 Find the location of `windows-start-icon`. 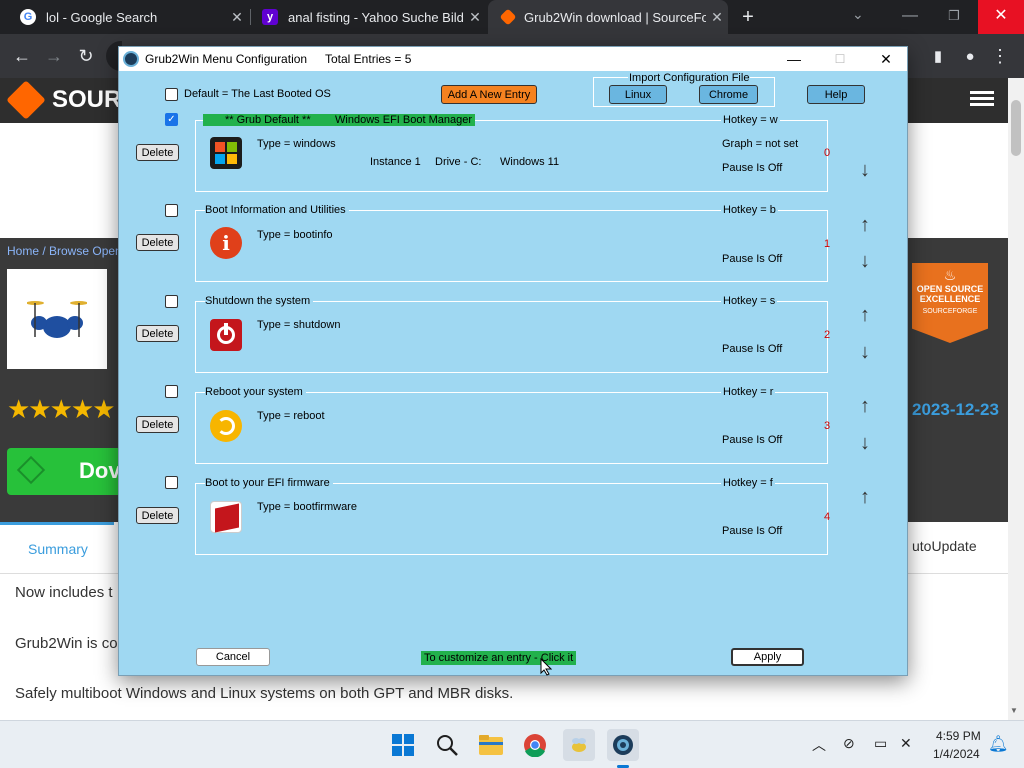

windows-start-icon is located at coordinates (403, 745).